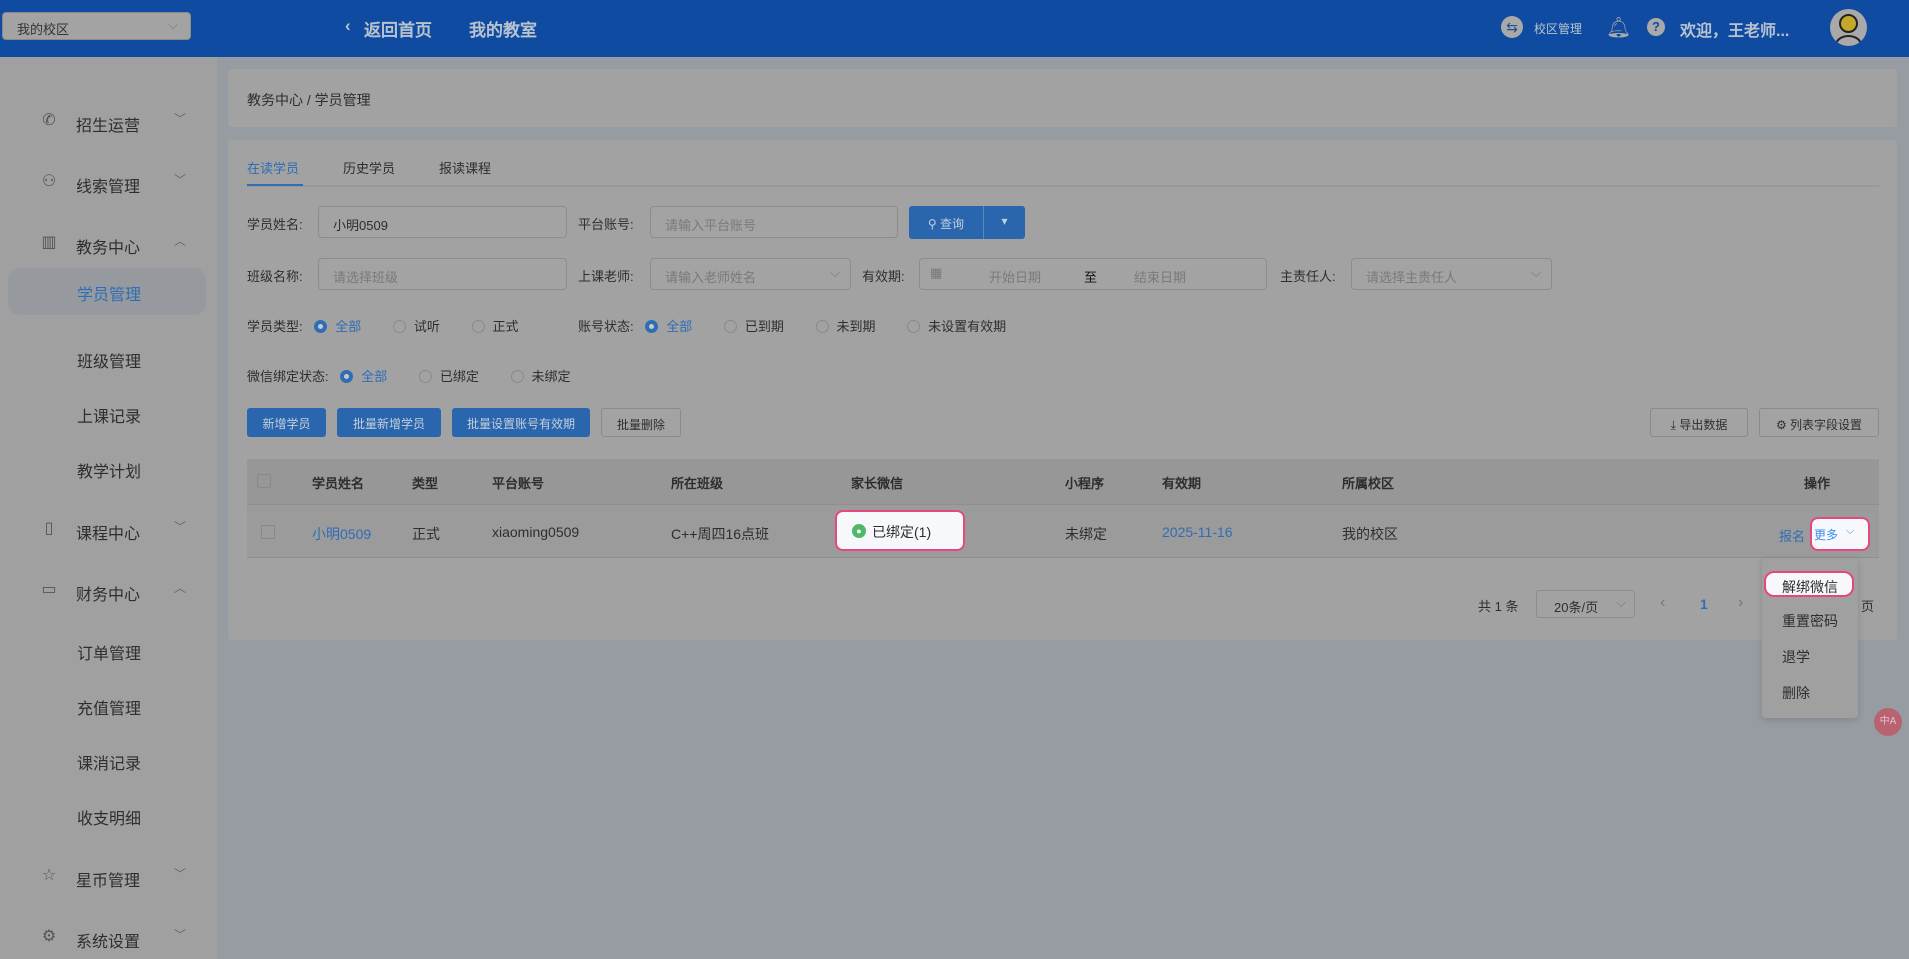  I want to click on menu-item-withdraw: 退学, so click(1796, 657).